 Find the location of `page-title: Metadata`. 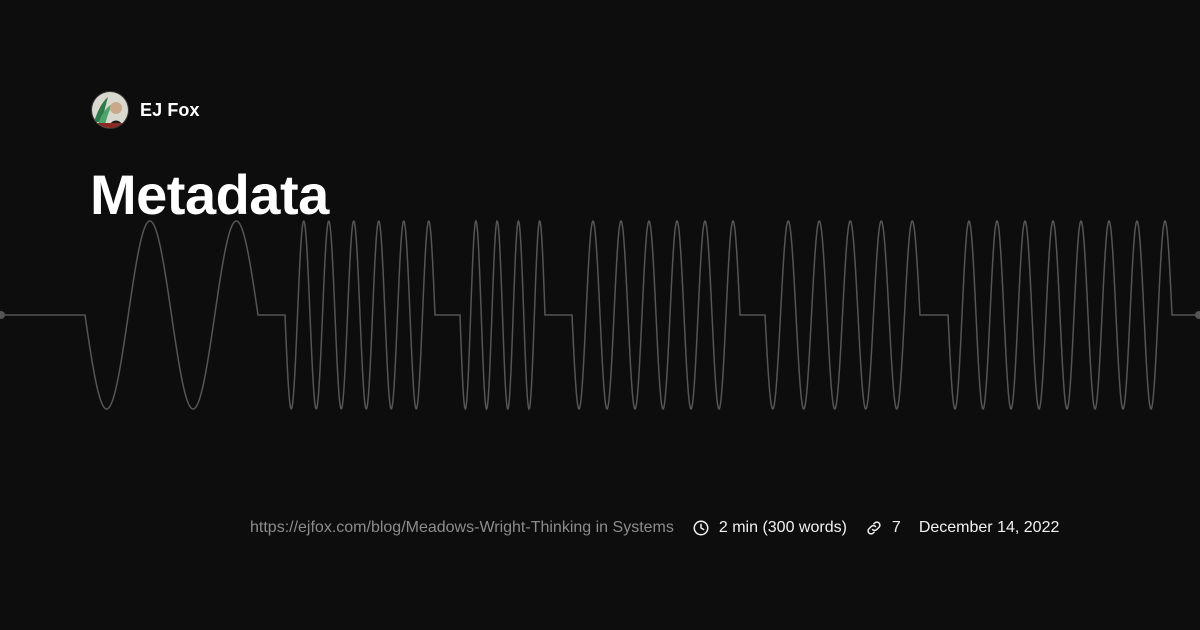

page-title: Metadata is located at coordinates (209, 194).